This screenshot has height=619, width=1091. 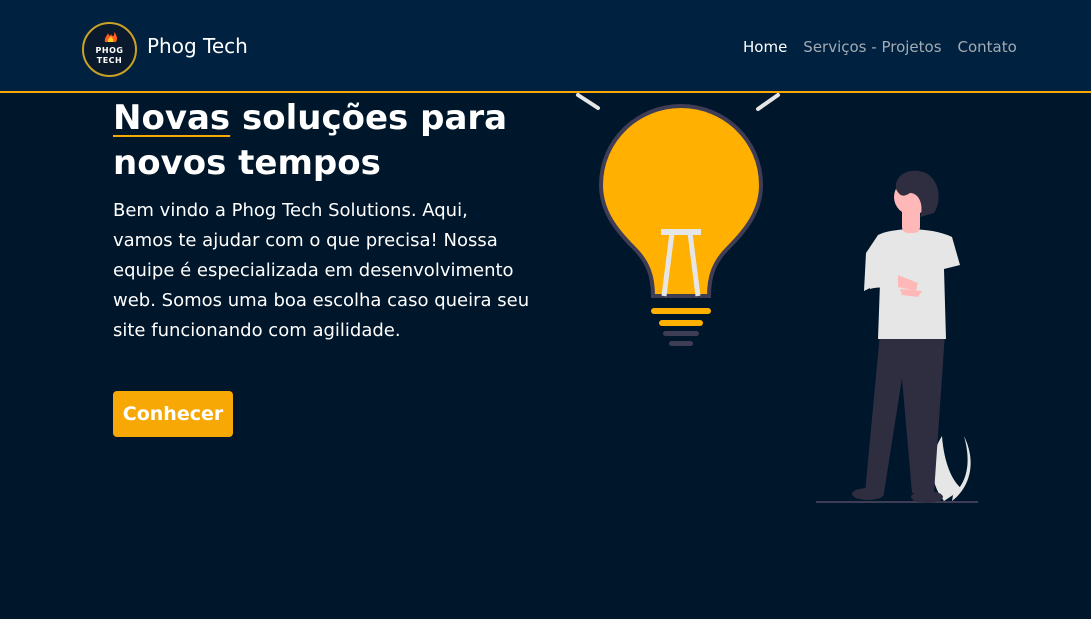 What do you see at coordinates (323, 141) in the screenshot?
I see `hero-title: Novas soluções para novos tempos` at bounding box center [323, 141].